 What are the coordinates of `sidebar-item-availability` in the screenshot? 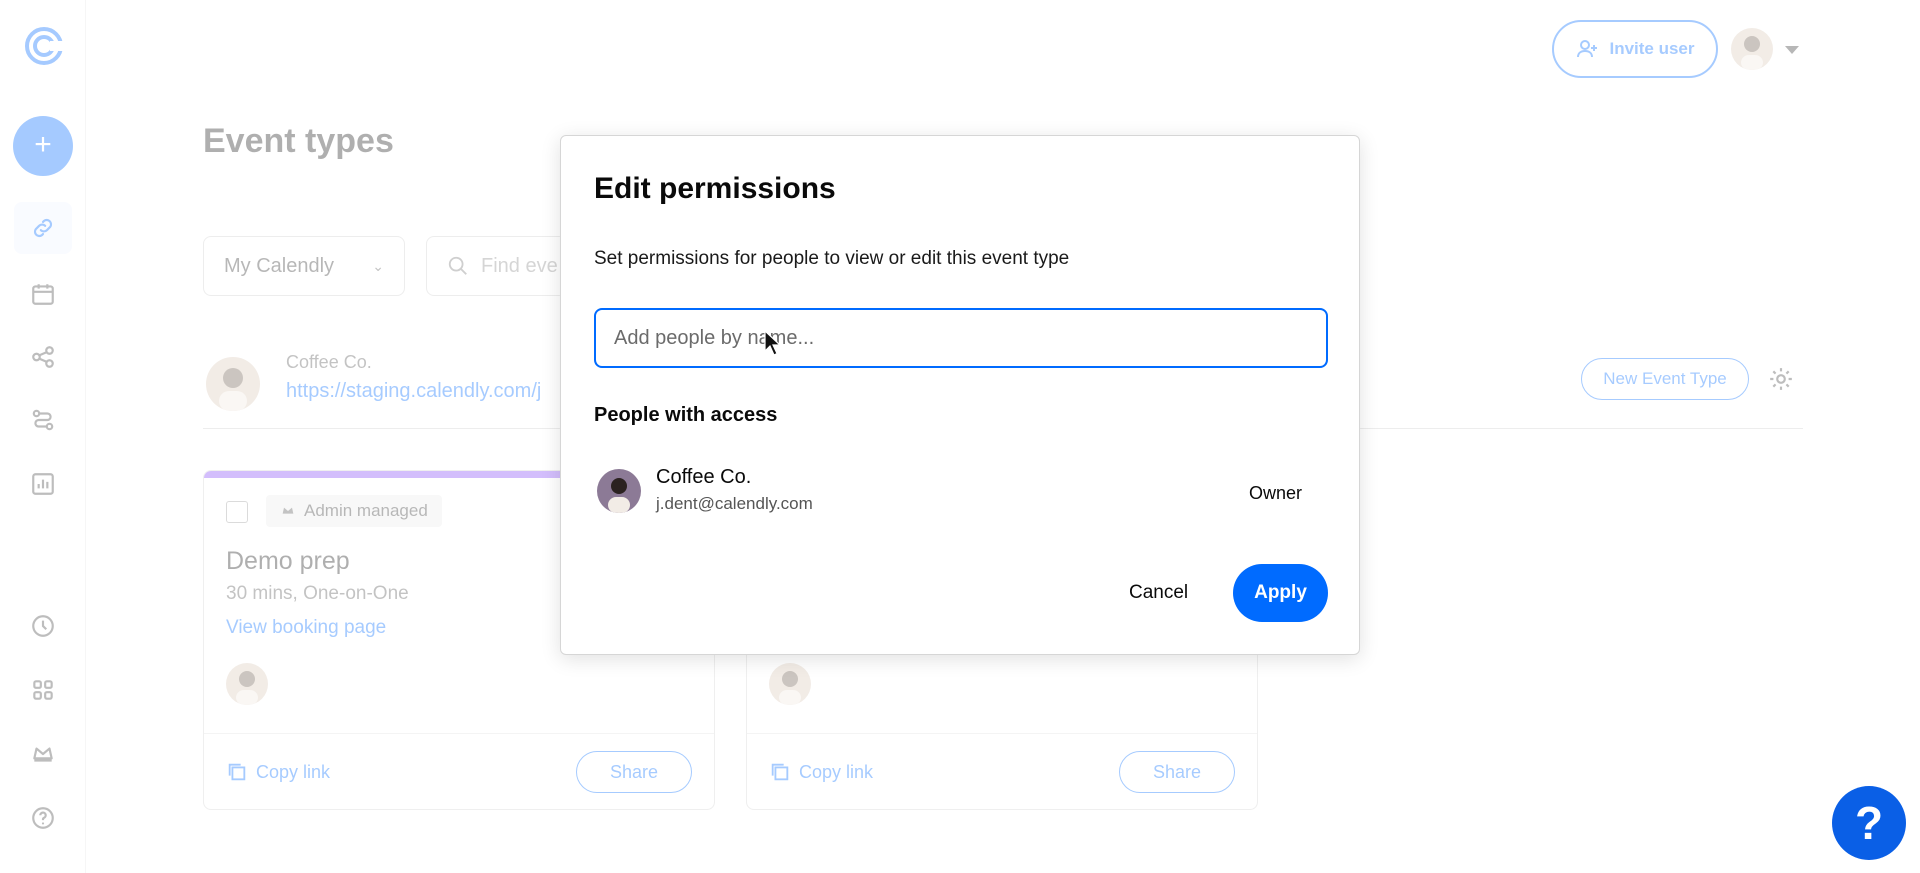 It's located at (43, 626).